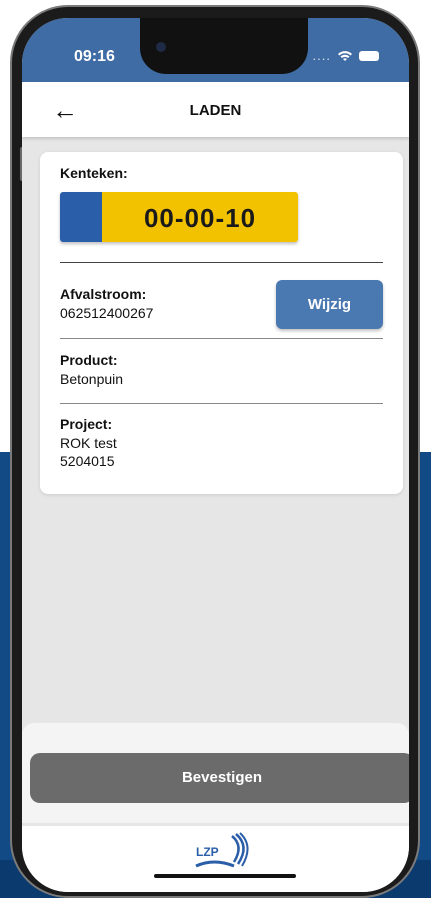 The height and width of the screenshot is (898, 431). I want to click on afvalstroom-label: Afvalstroom:, so click(103, 294).